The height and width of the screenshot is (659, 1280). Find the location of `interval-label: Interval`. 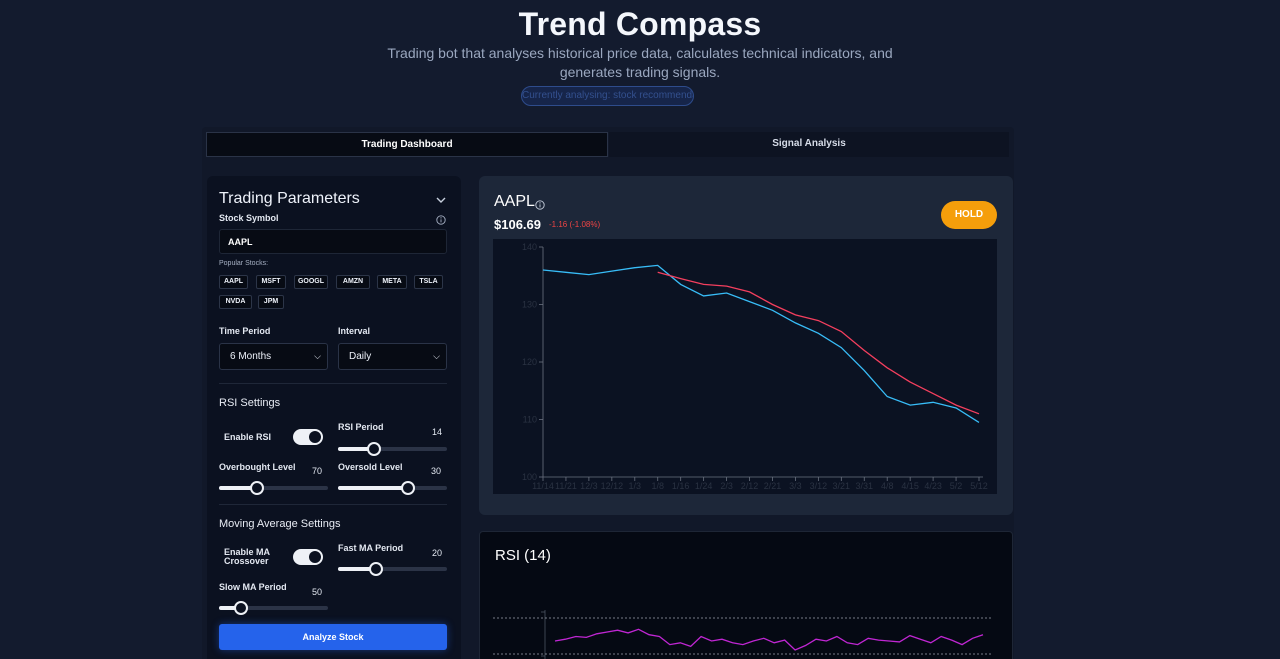

interval-label: Interval is located at coordinates (354, 331).